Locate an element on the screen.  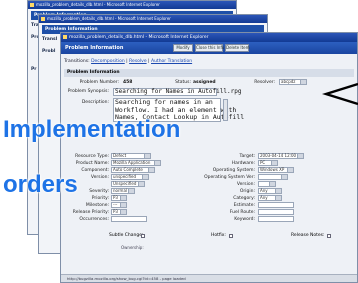
resolver-label: Resolver: is located at coordinates (264, 82).